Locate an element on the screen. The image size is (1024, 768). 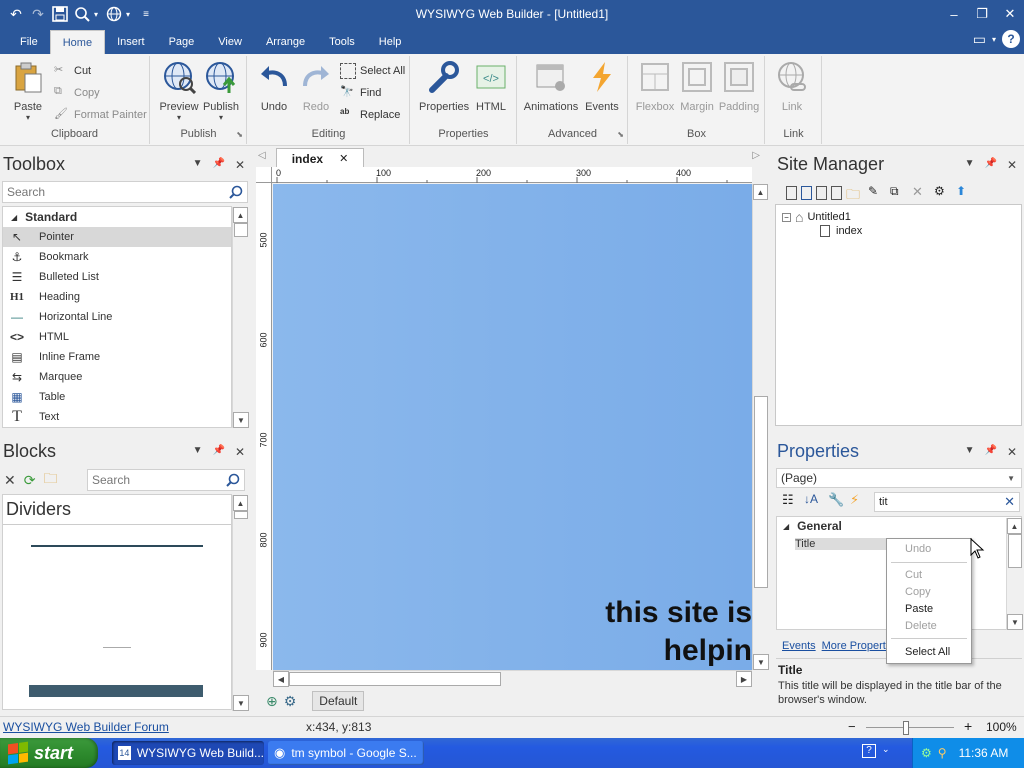
toolbox-item-inline-frame: ▤ Inline Frame is located at coordinates (117, 357).